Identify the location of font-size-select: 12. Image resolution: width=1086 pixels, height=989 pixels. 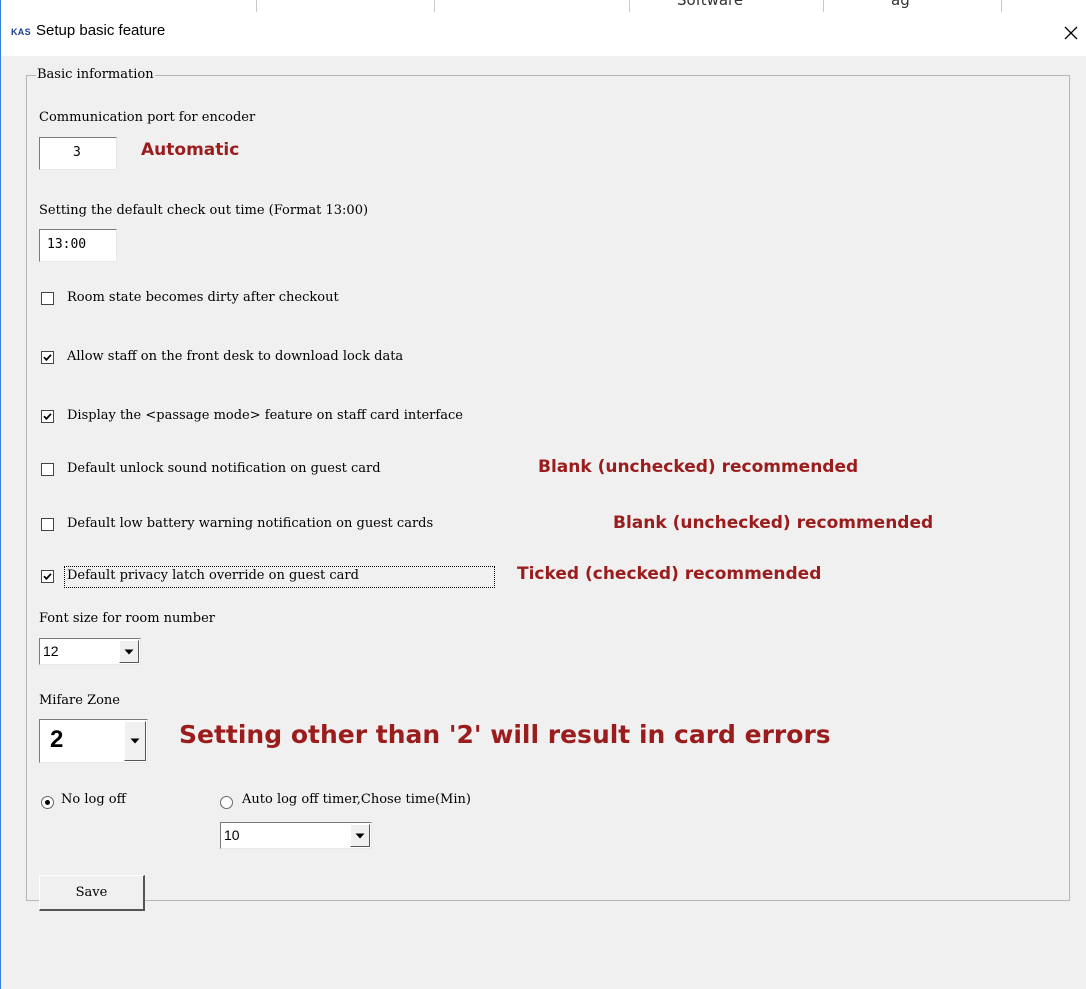
(90, 651).